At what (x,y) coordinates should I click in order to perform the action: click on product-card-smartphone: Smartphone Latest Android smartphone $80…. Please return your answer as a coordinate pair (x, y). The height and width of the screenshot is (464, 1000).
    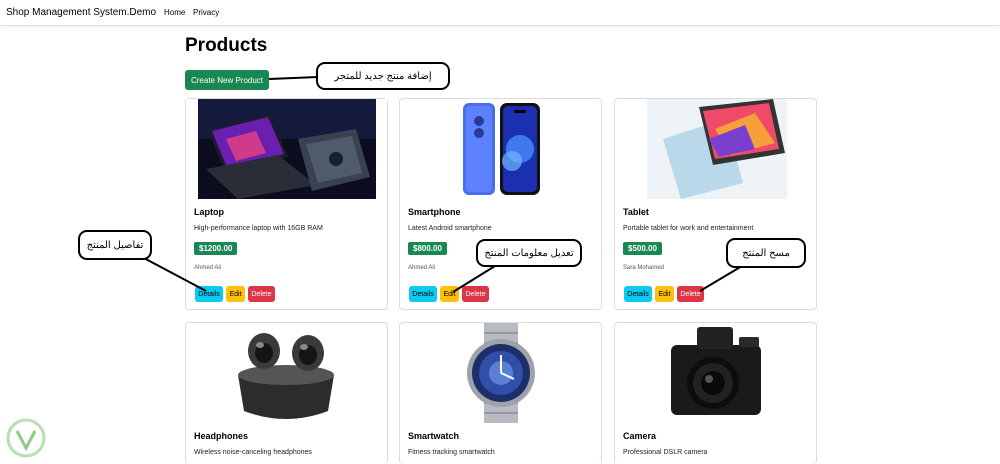
    Looking at the image, I should click on (500, 204).